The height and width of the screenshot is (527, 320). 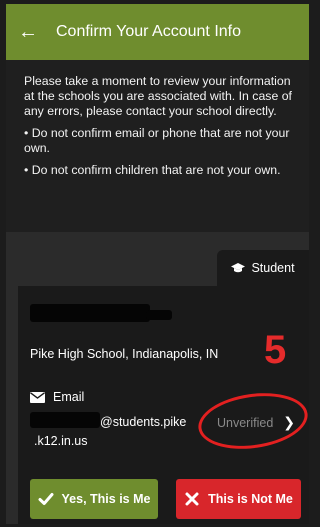 I want to click on confirm-no-button: This is Not Me, so click(x=238, y=499).